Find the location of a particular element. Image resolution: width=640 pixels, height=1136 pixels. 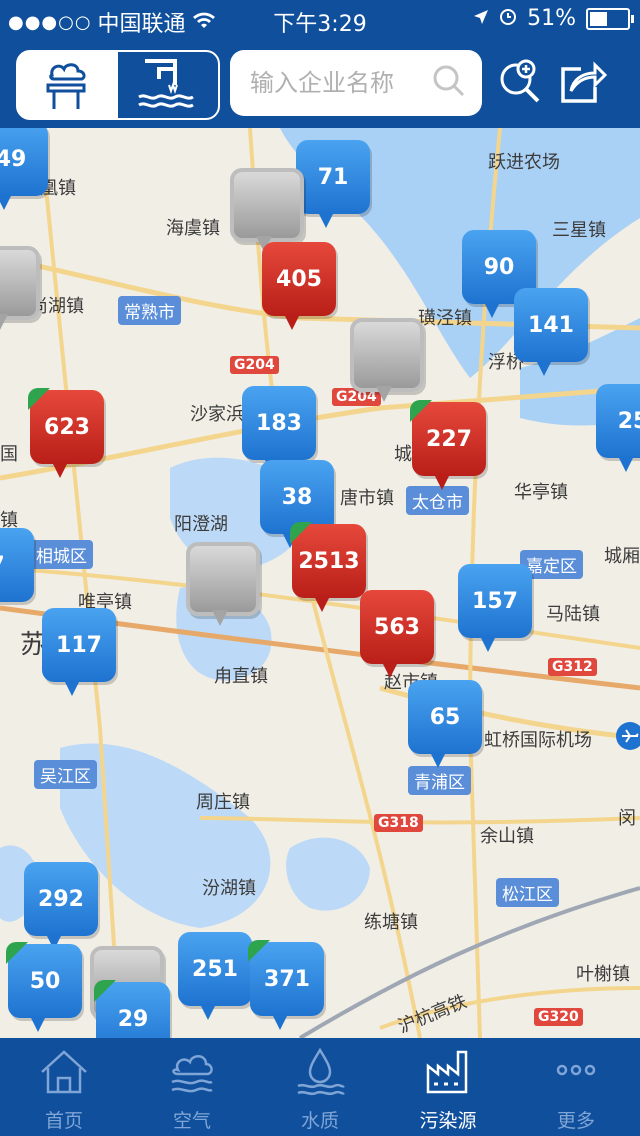

water-outlet-icon is located at coordinates (168, 85).